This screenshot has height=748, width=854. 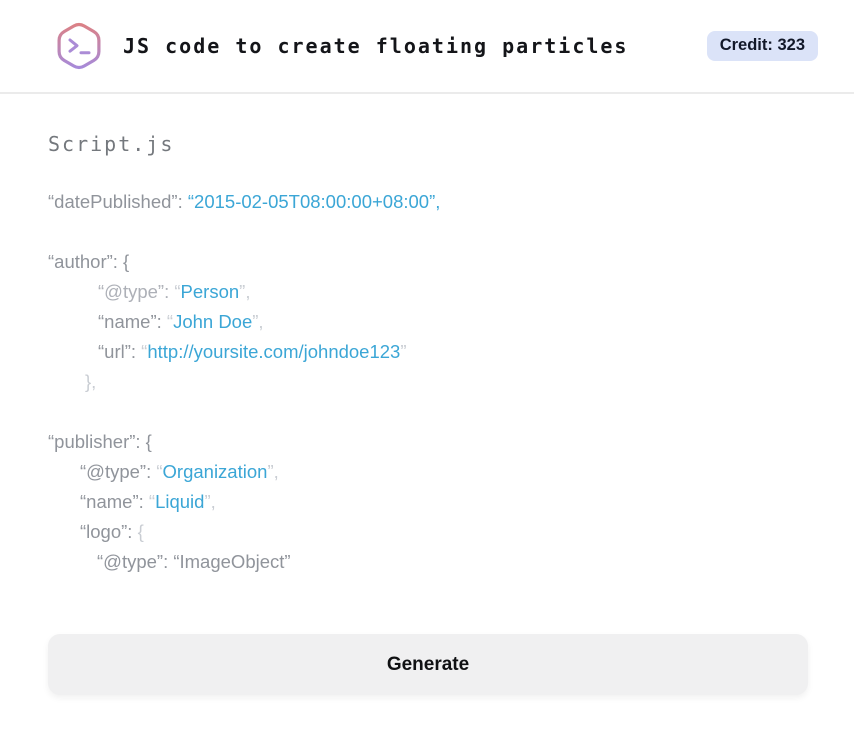 What do you see at coordinates (100, 441) in the screenshot?
I see `code-line: “publisher”: {` at bounding box center [100, 441].